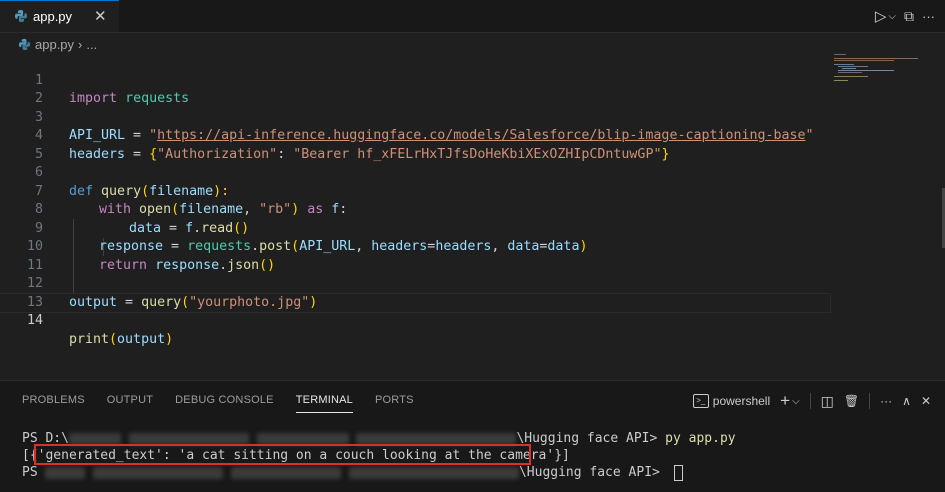 Image resolution: width=945 pixels, height=492 pixels. What do you see at coordinates (324, 403) in the screenshot?
I see `tab-terminal: TERMINAL` at bounding box center [324, 403].